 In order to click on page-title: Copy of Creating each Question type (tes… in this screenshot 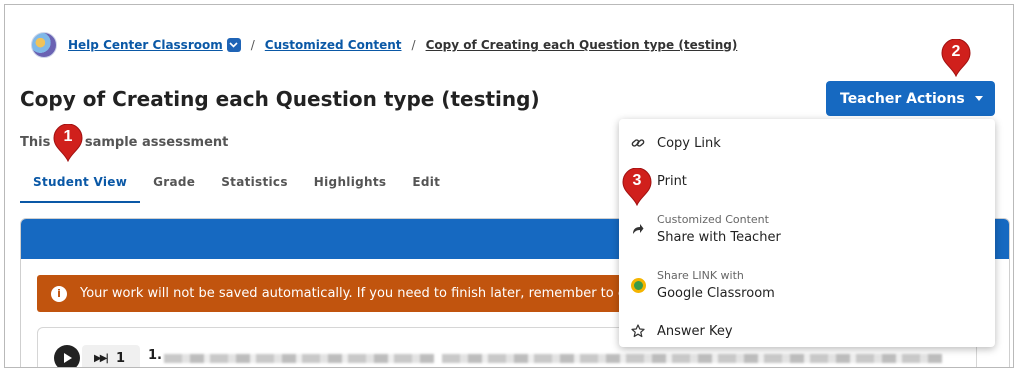, I will do `click(280, 99)`.